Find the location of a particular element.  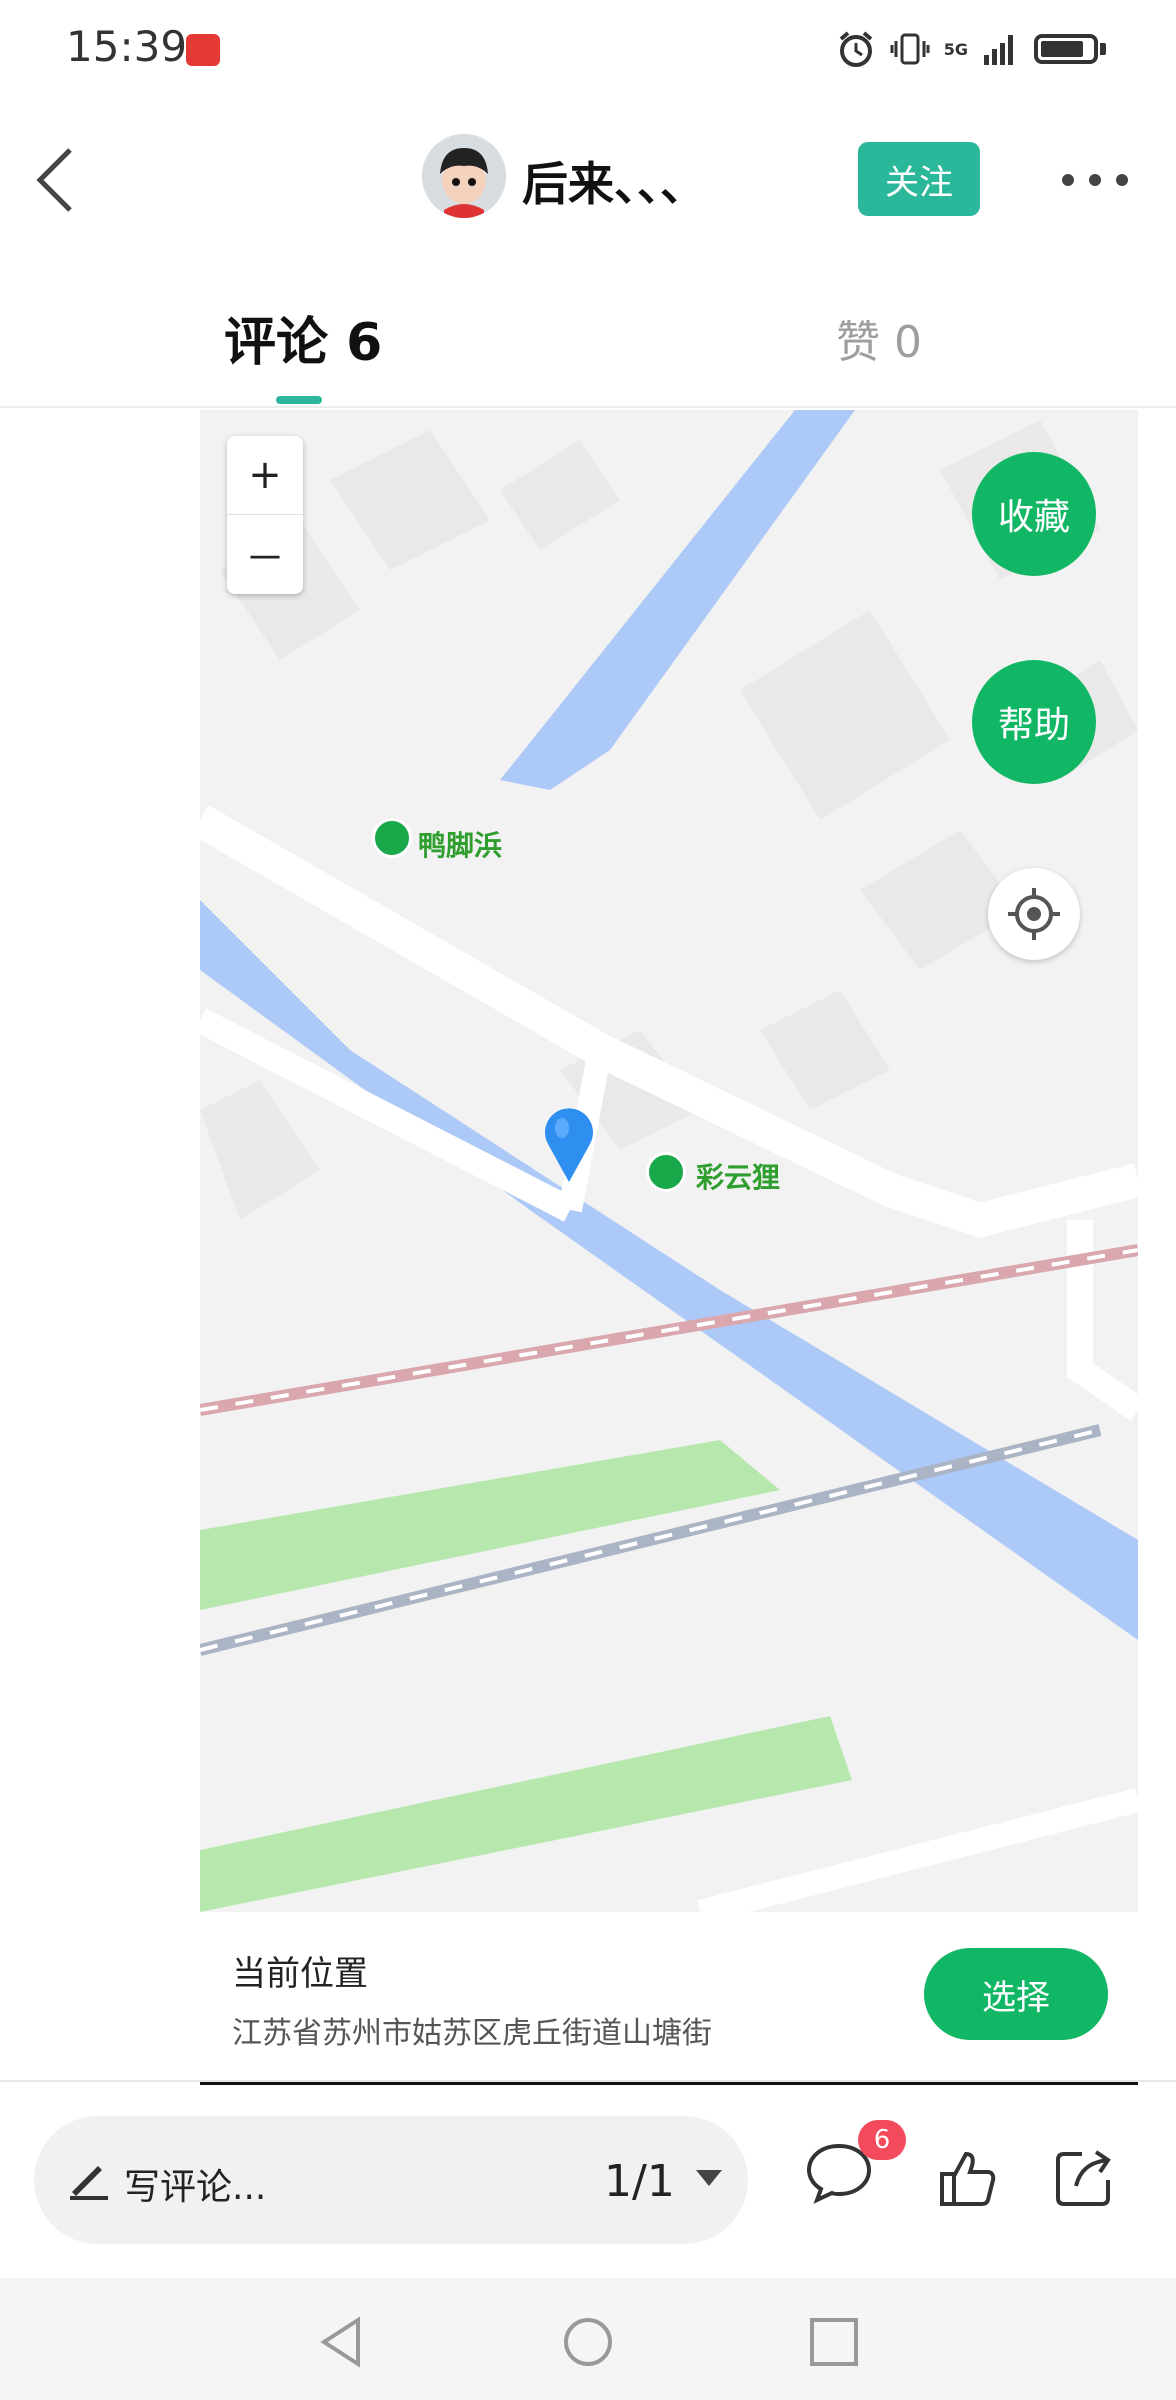

zoom-in-button: + is located at coordinates (265, 475).